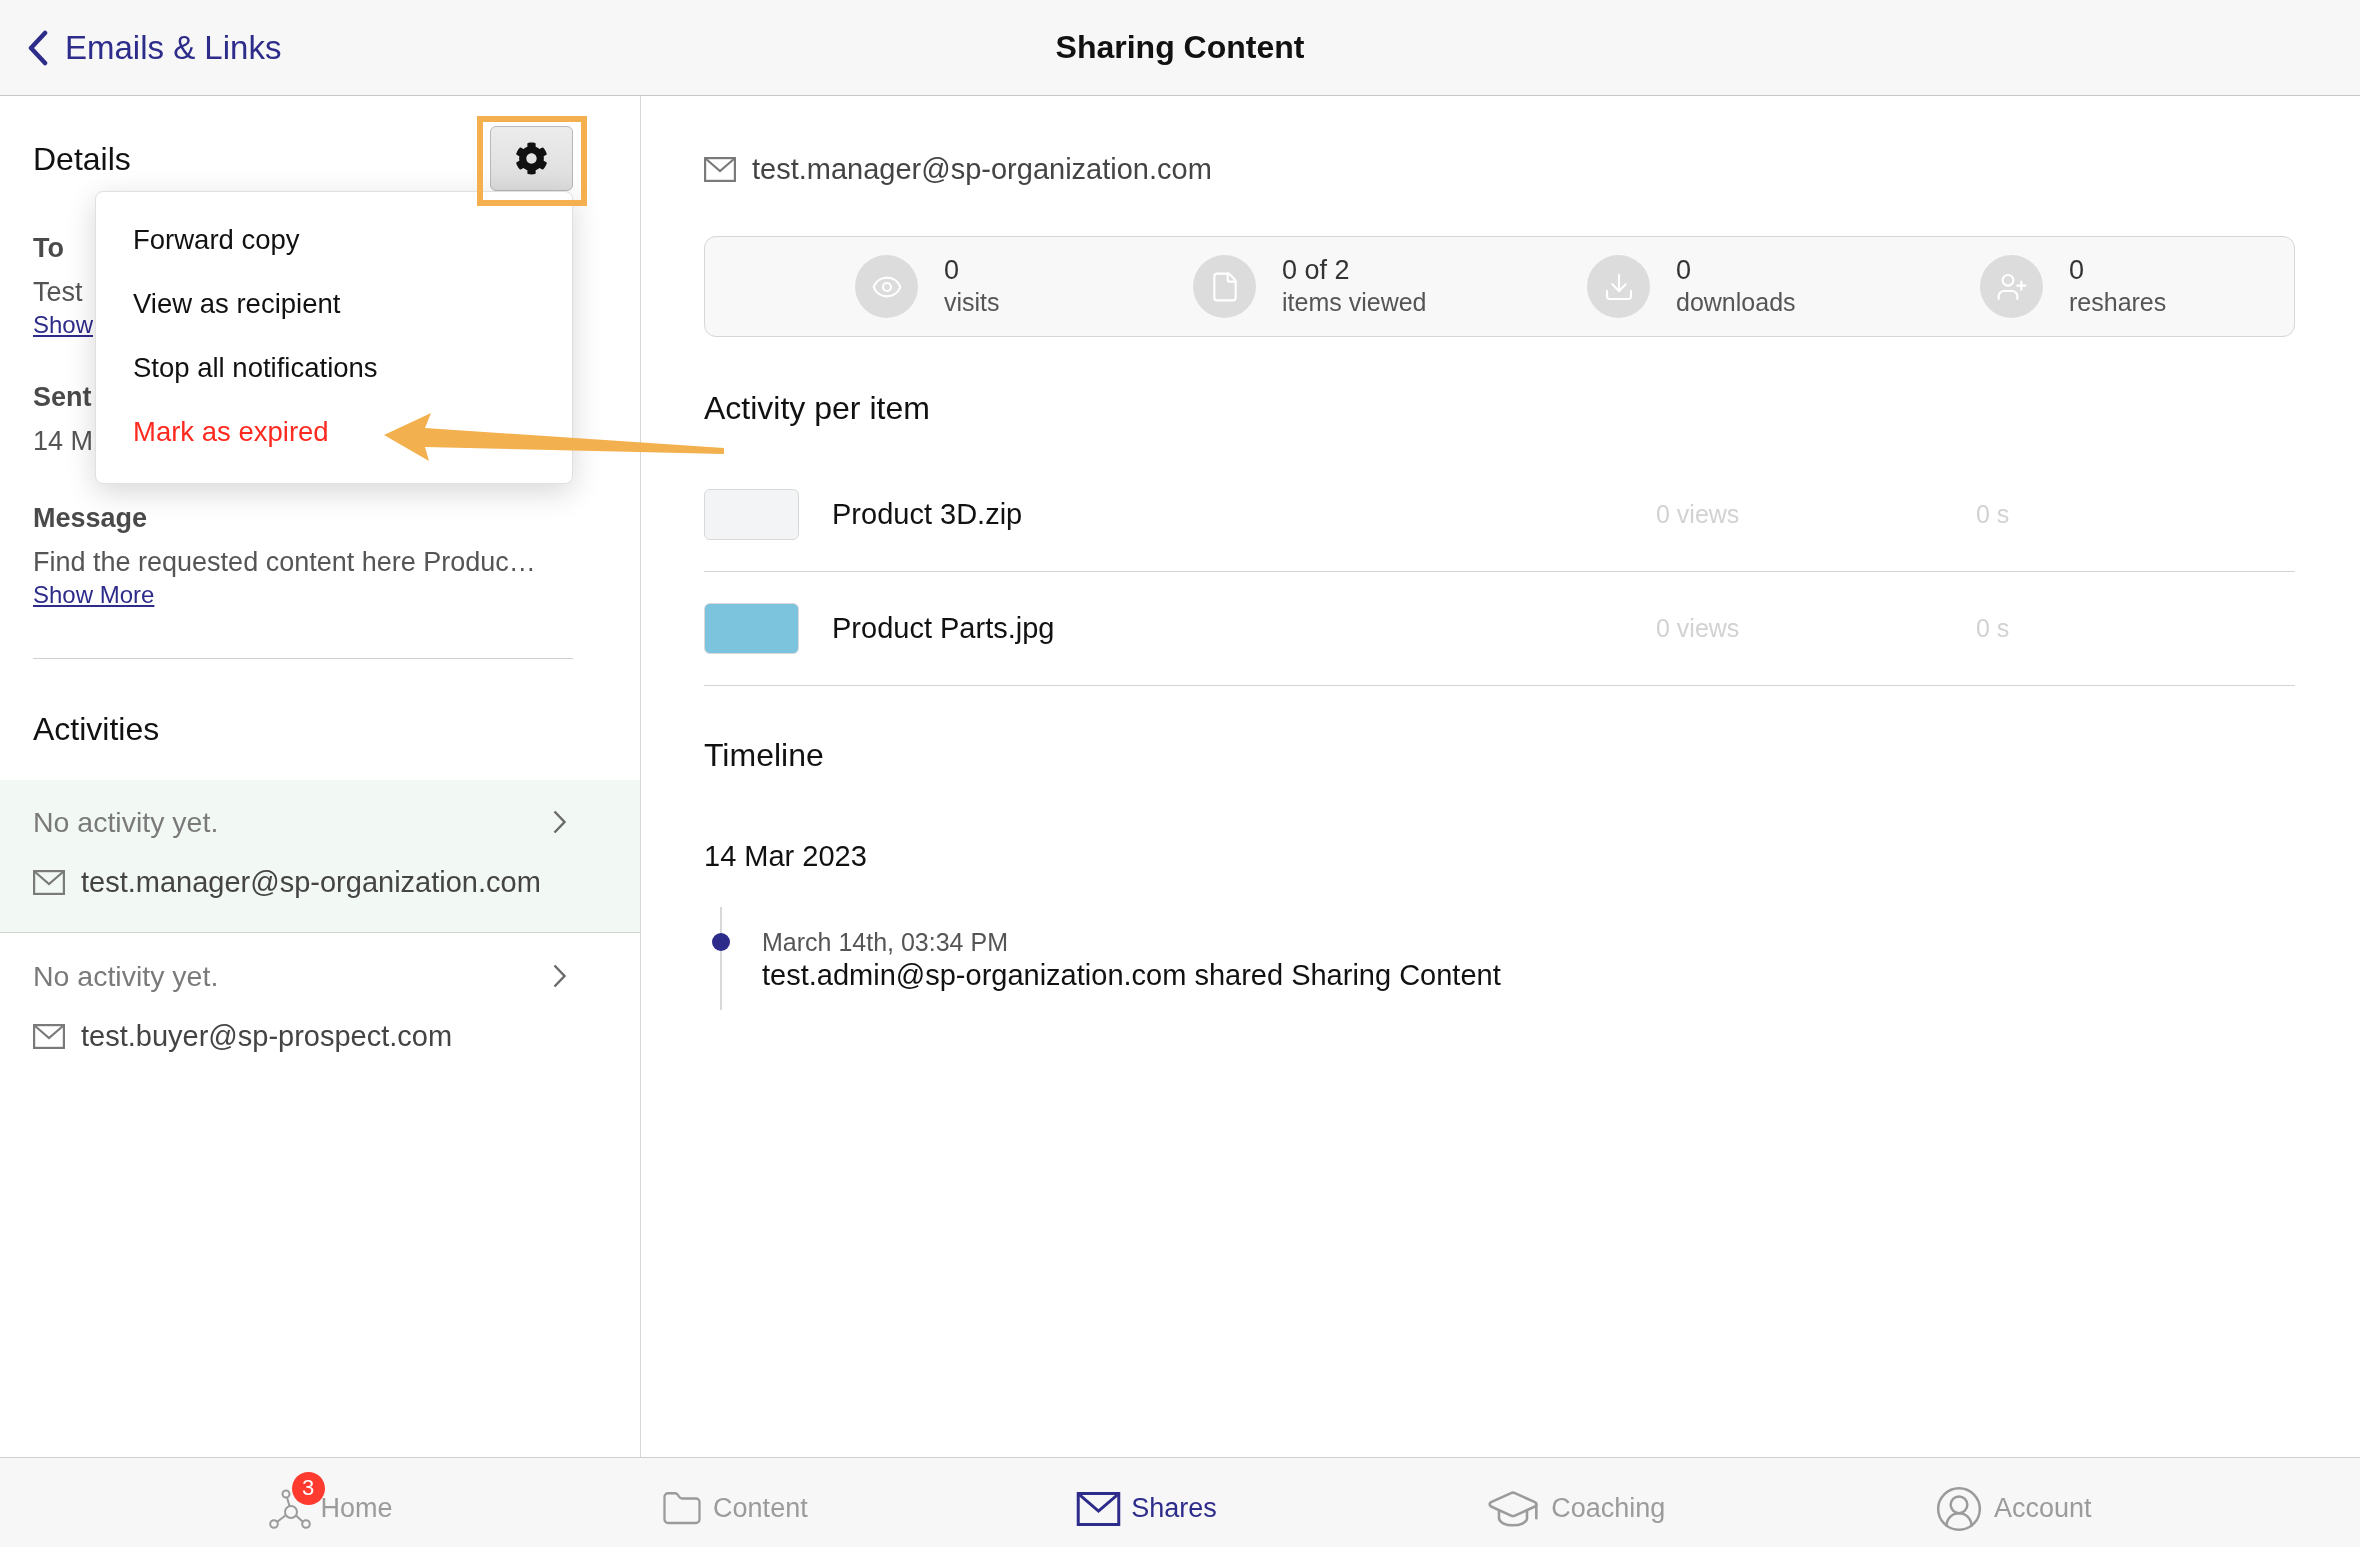 This screenshot has height=1547, width=2360. Describe the element at coordinates (817, 408) in the screenshot. I see `section-title: Activity per item` at that location.